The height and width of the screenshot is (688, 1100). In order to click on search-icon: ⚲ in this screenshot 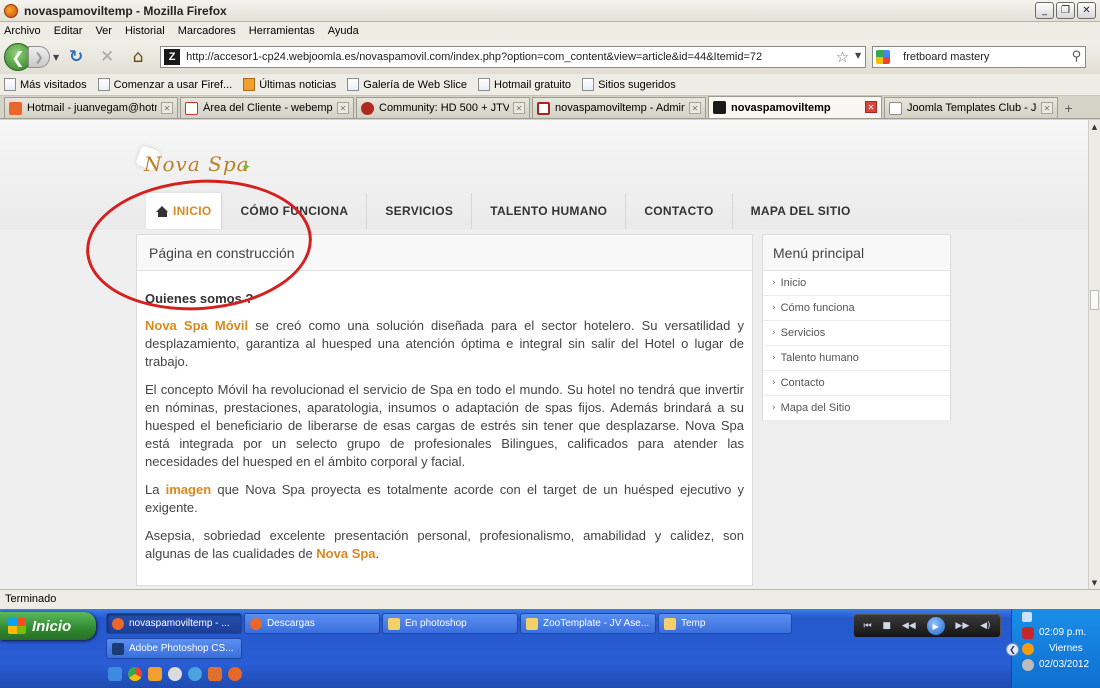, I will do `click(1077, 56)`.